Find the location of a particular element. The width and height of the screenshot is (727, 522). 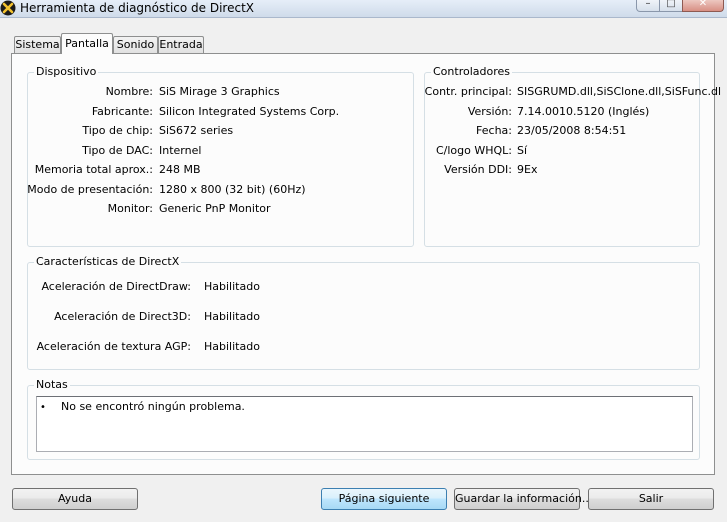

drivers-group-legend: Controladores is located at coordinates (471, 71).